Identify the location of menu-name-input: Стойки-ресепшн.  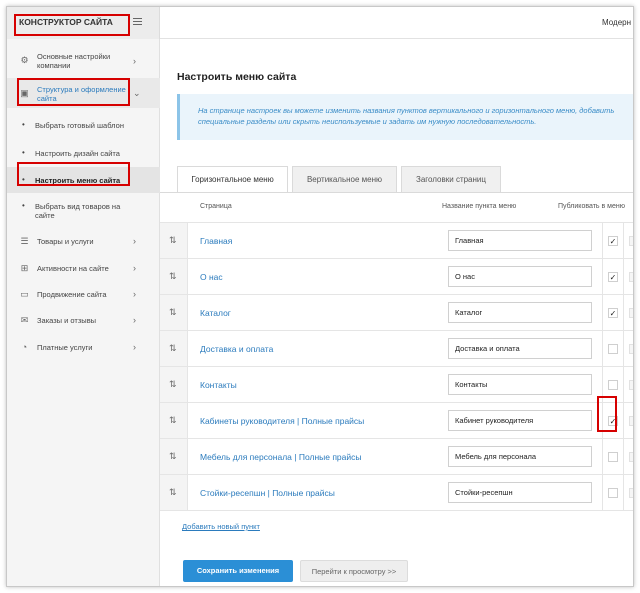
(520, 492).